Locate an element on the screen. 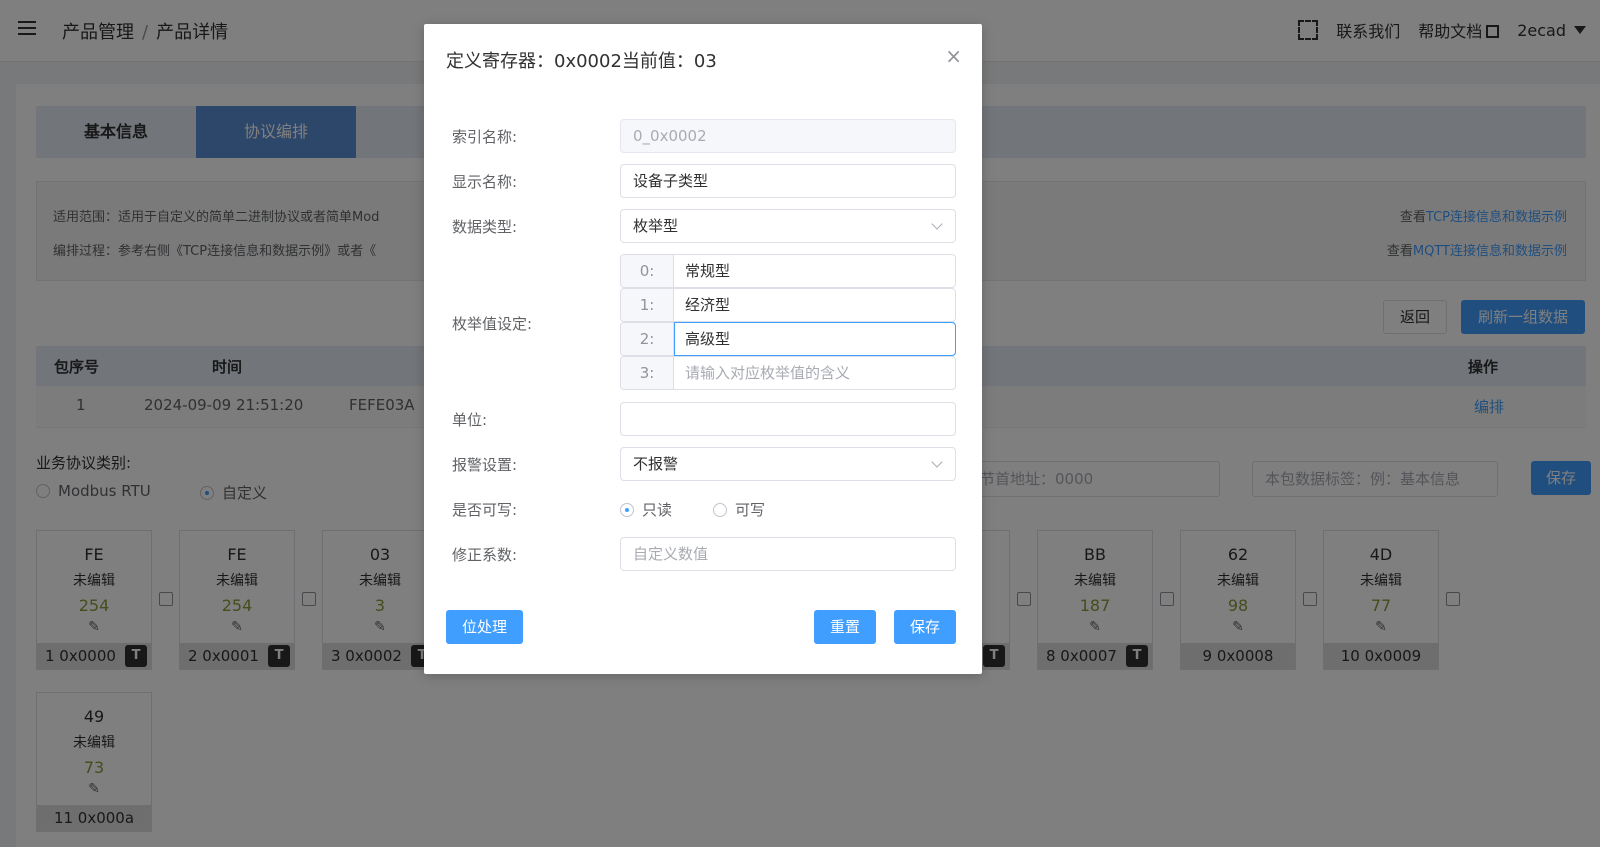  bit-process-button: 位处理 is located at coordinates (485, 627).